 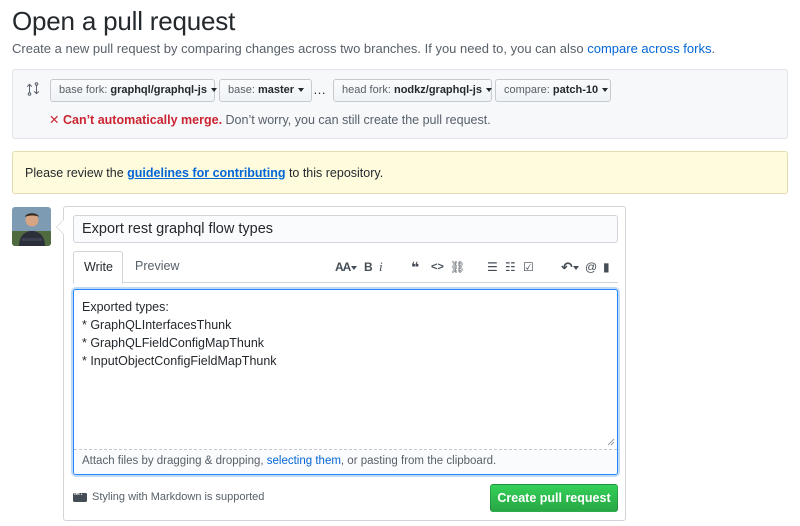 I want to click on header-glyph: AA, so click(x=343, y=267).